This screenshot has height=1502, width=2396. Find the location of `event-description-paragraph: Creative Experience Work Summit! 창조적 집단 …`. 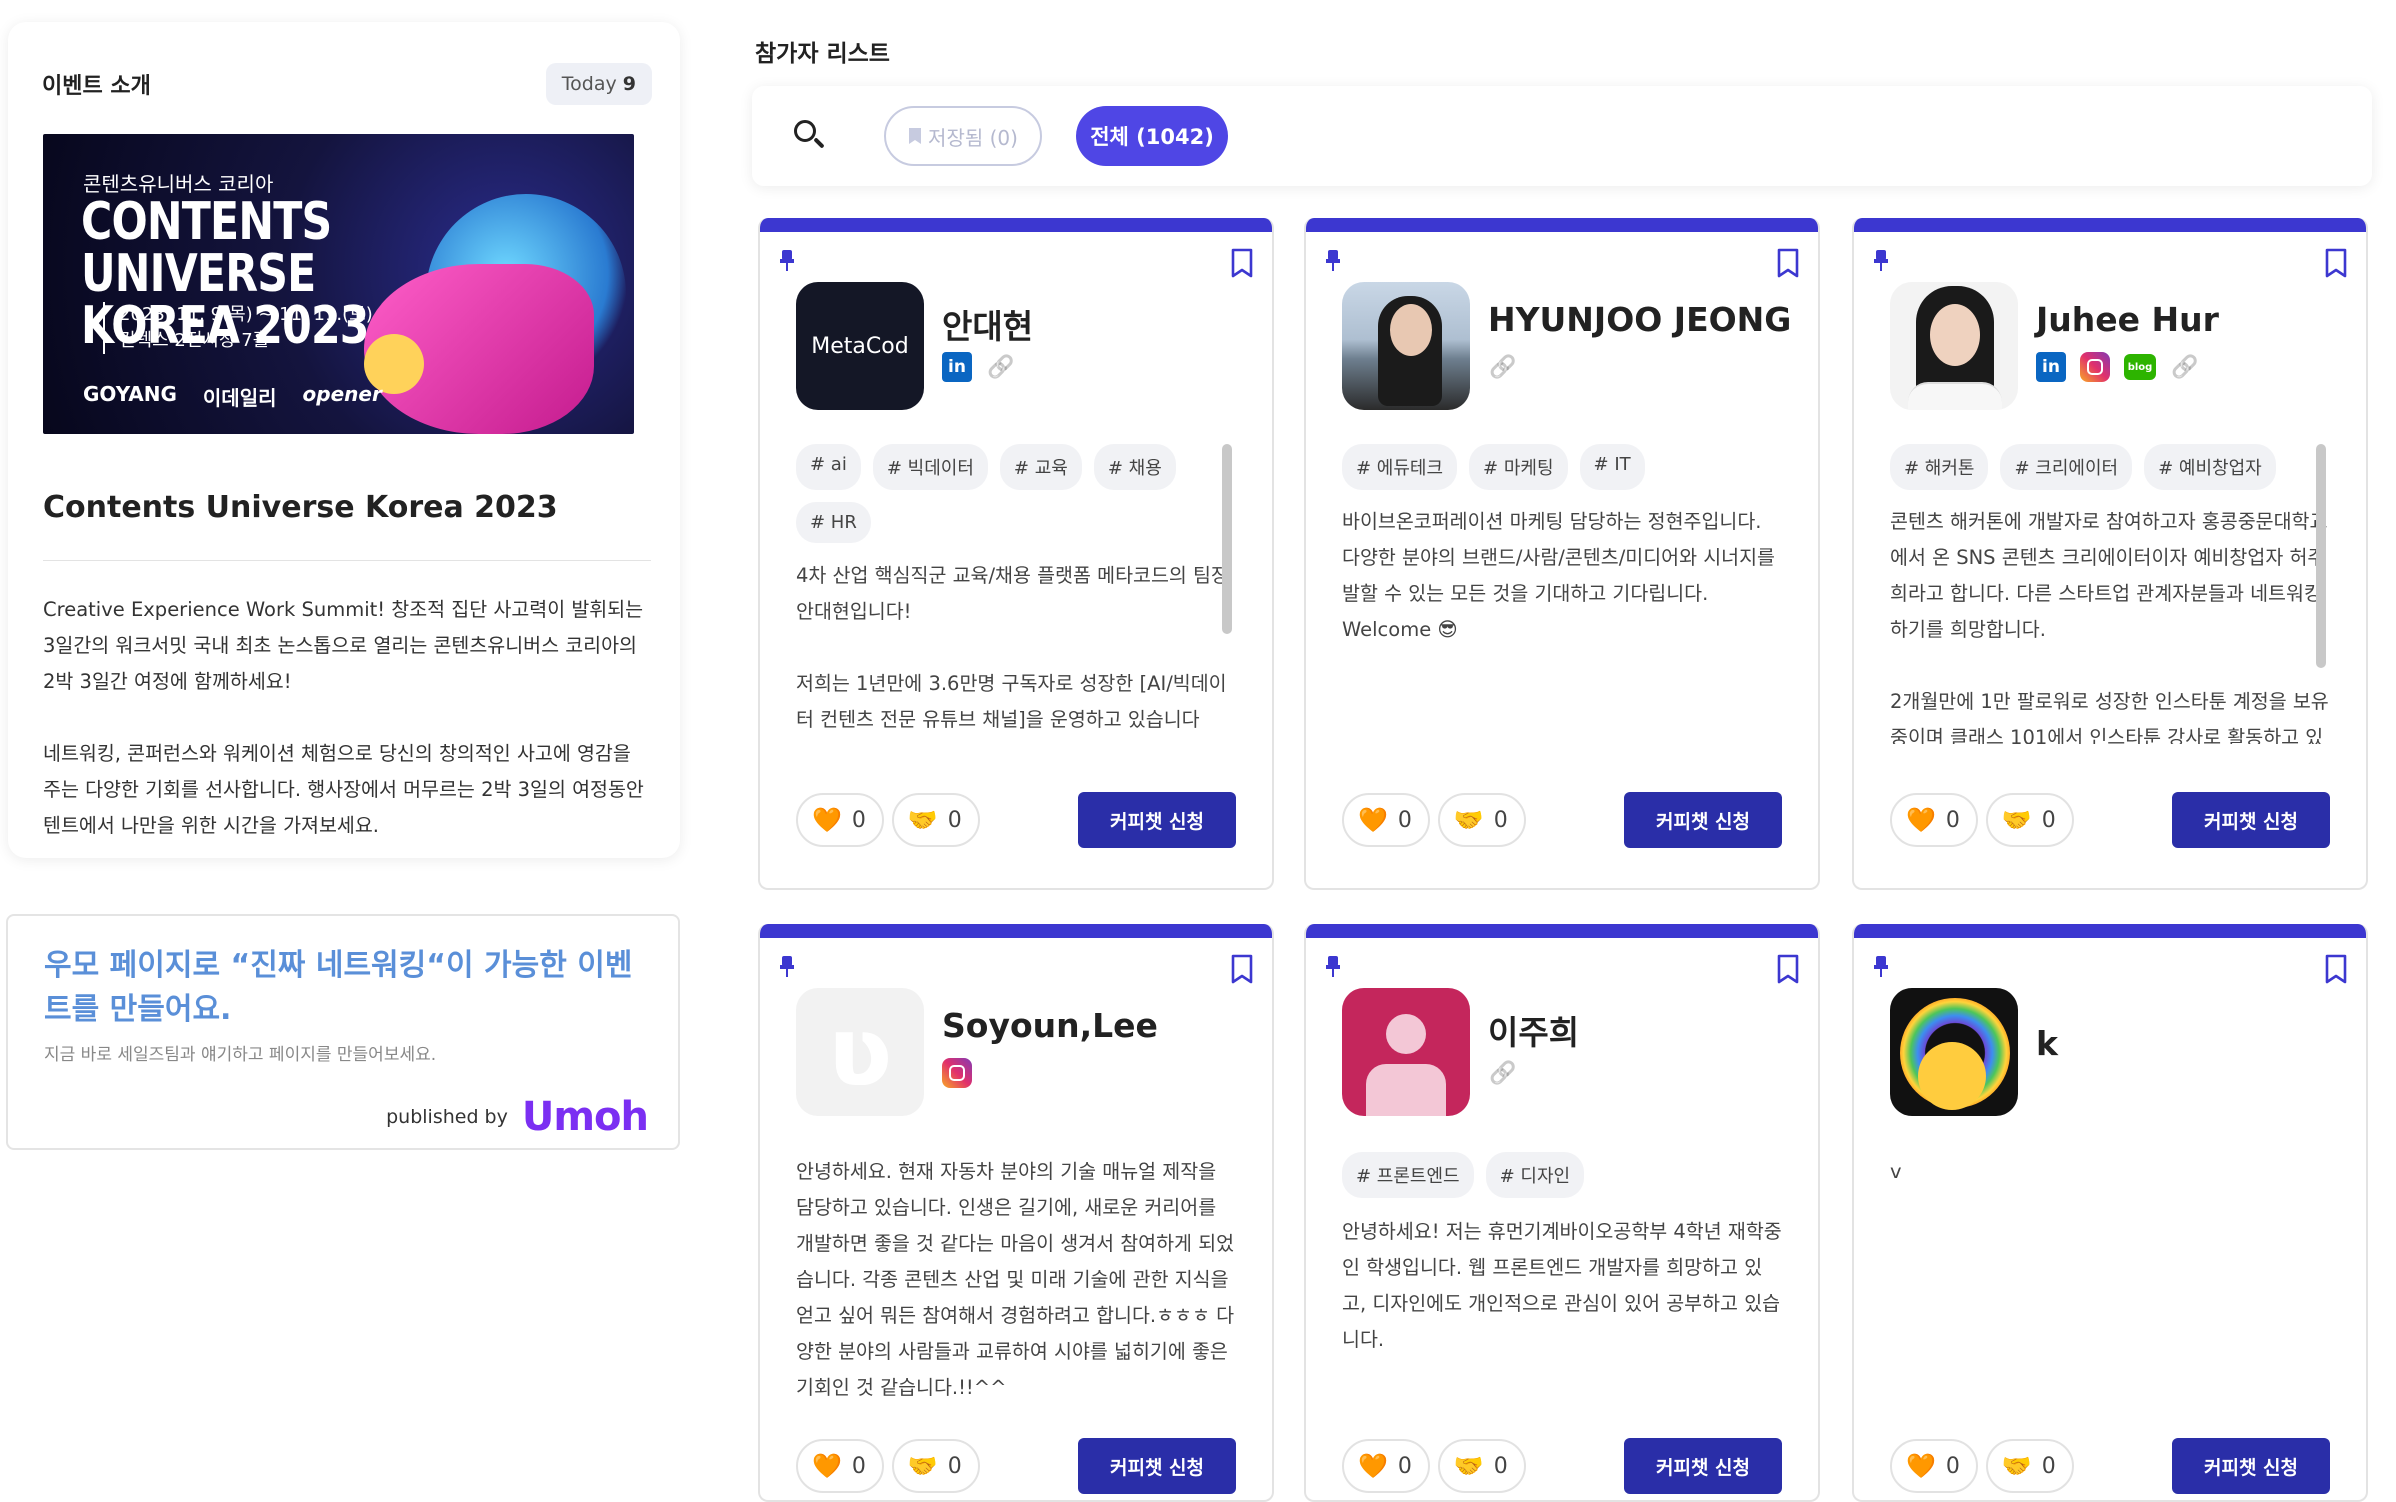

event-description-paragraph: Creative Experience Work Summit! 창조적 집단 … is located at coordinates (343, 645).